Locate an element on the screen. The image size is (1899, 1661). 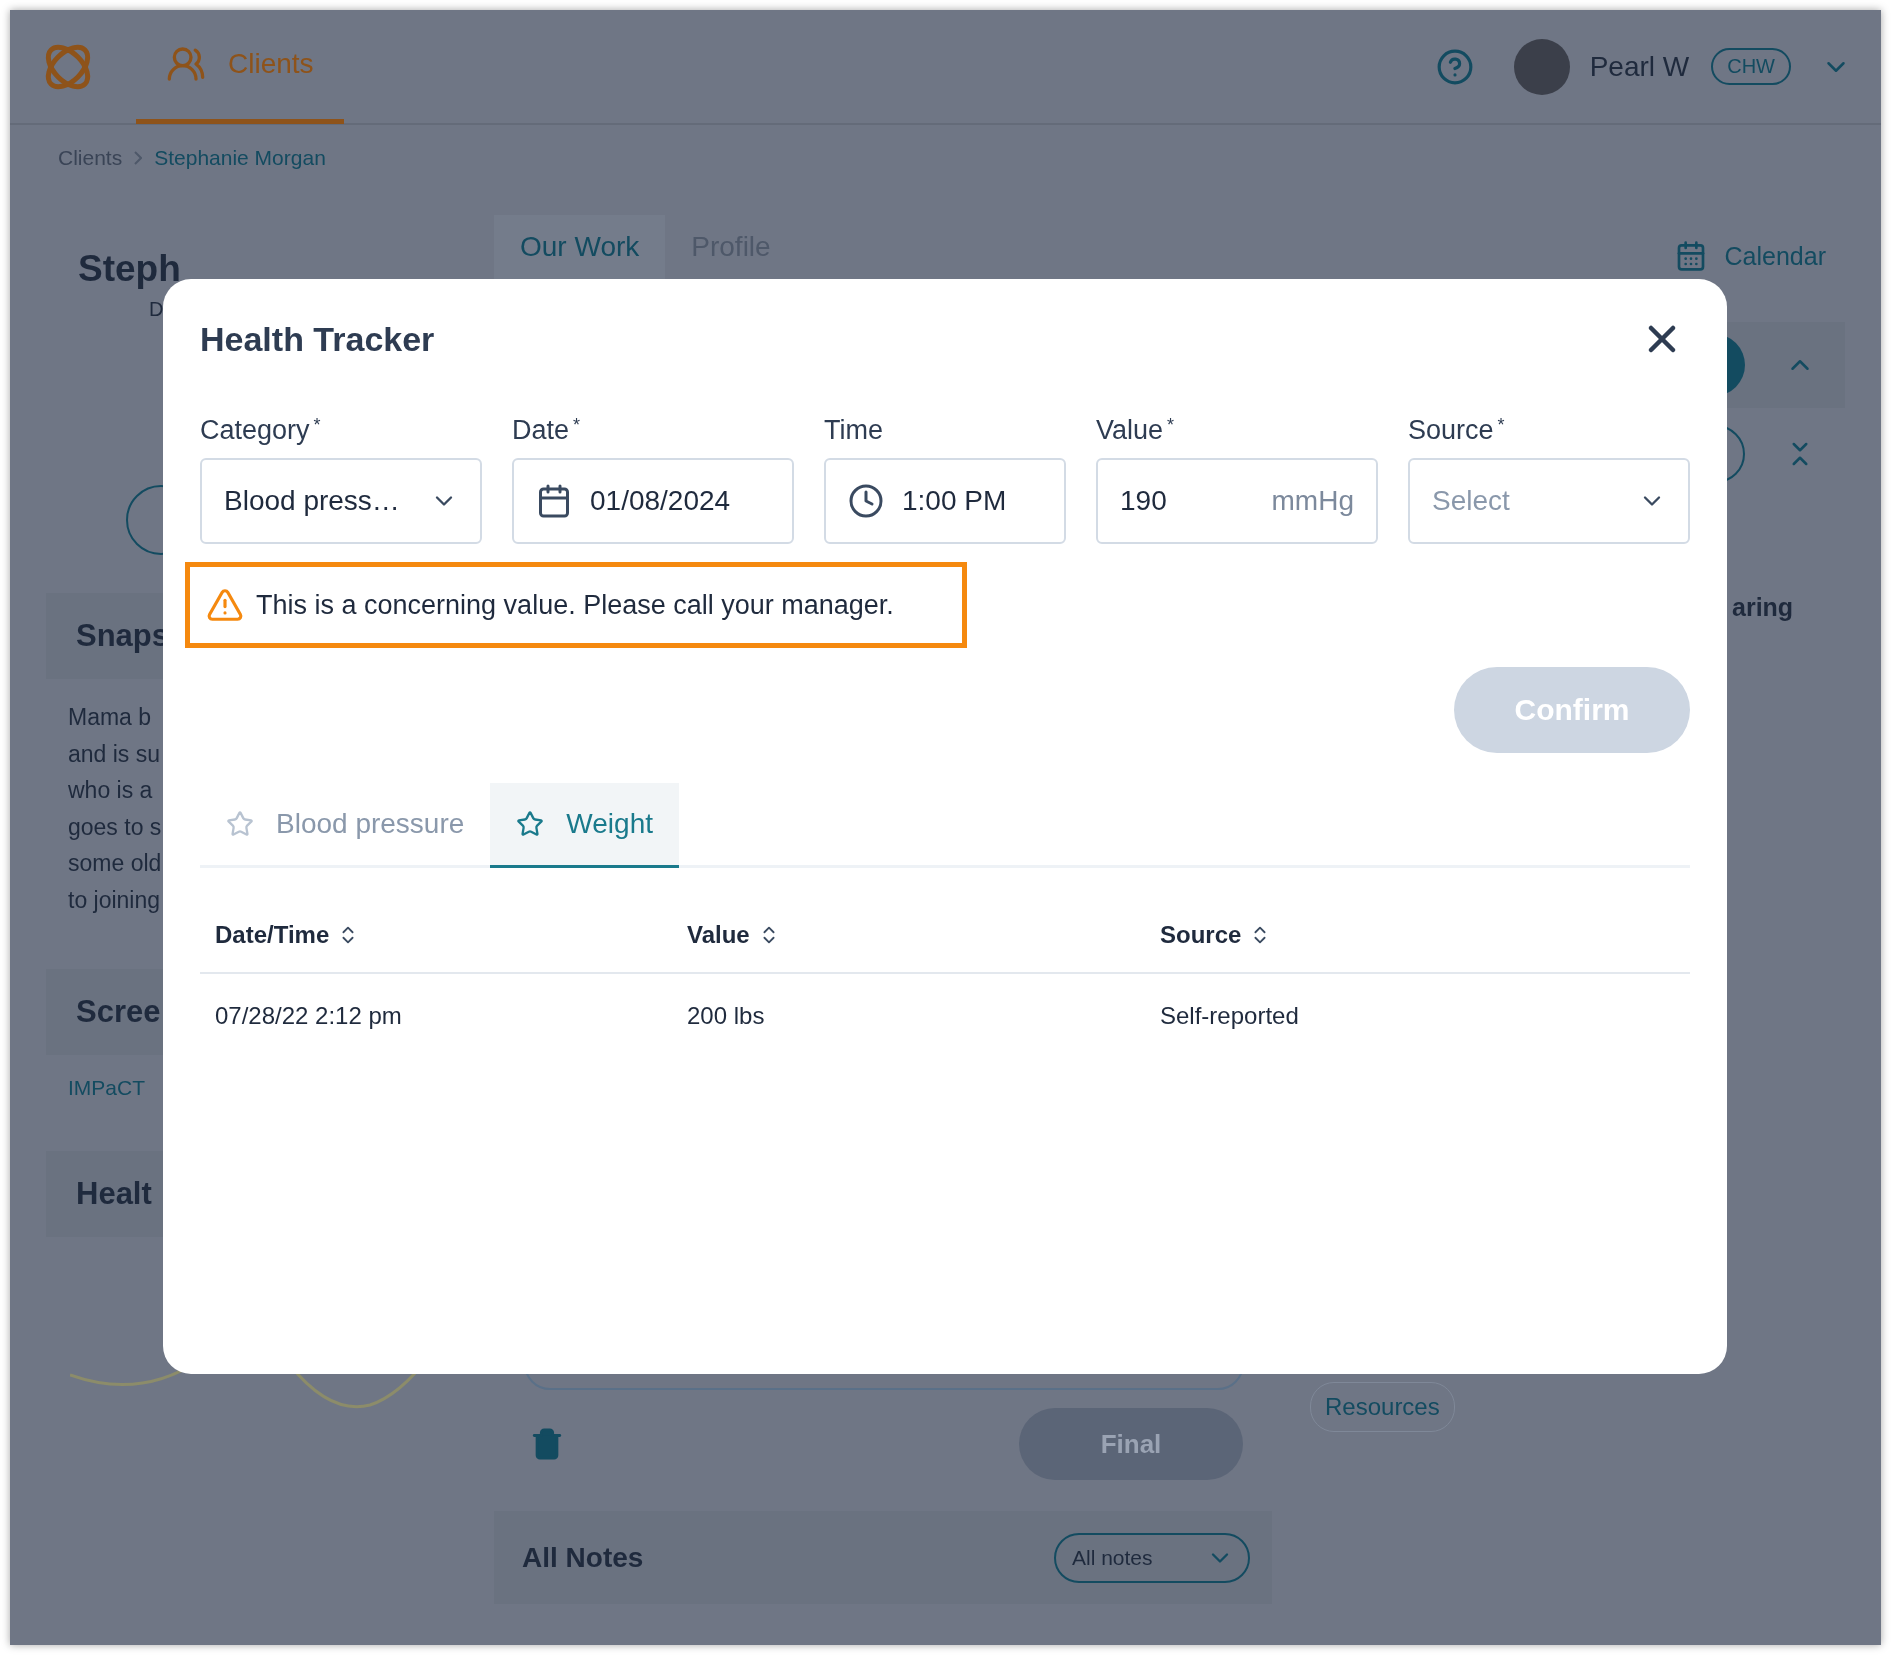
table-cell-text: 07/28/22 2:12 pm is located at coordinates (309, 1016).